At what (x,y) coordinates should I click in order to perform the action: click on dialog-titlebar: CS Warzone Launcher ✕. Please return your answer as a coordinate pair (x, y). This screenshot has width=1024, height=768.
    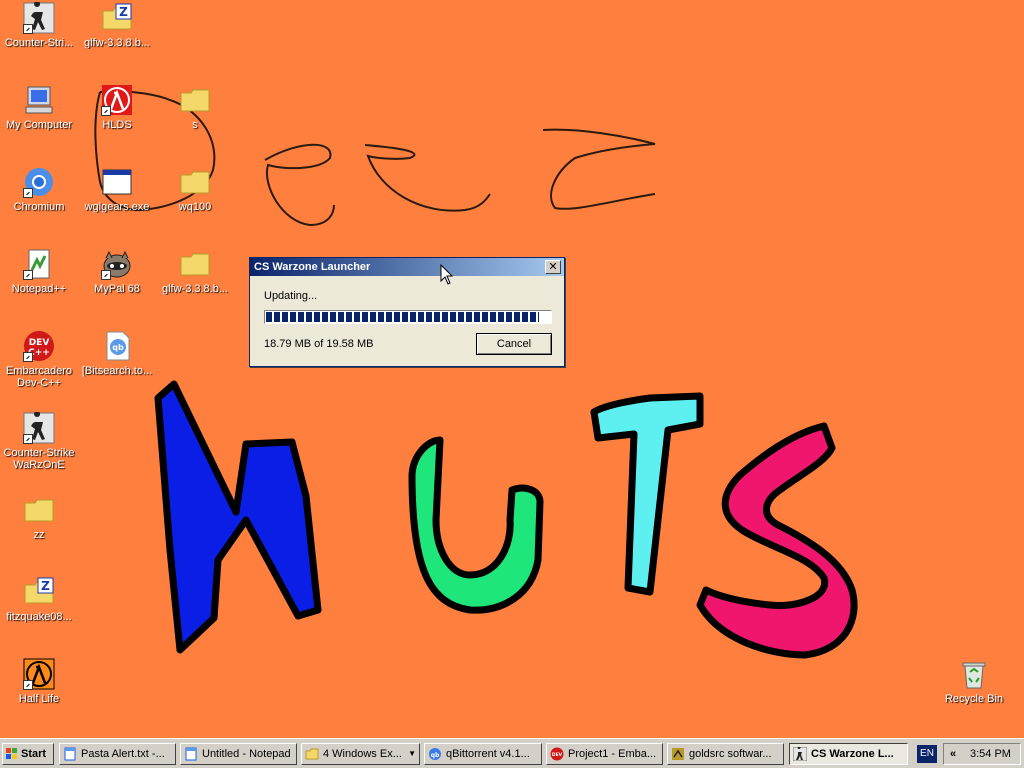
    Looking at the image, I should click on (407, 267).